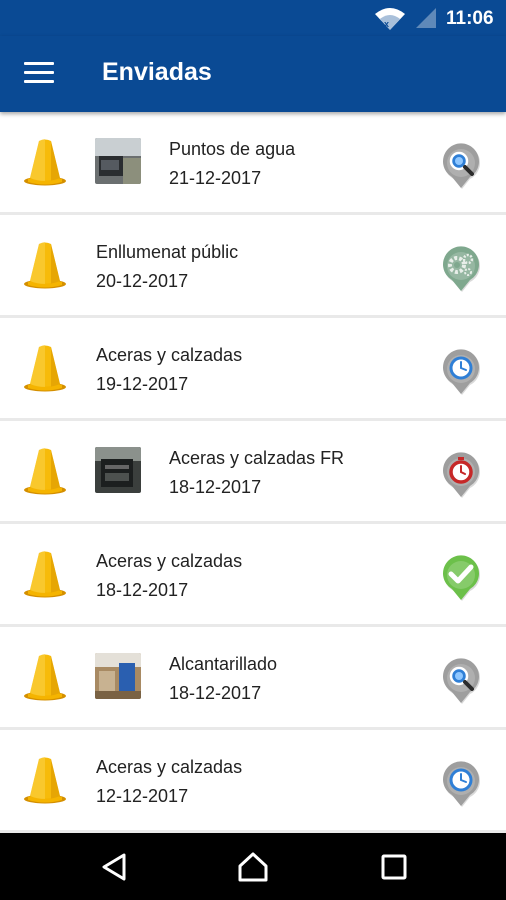  I want to click on list-item: Puntos de agua 21-12-2017, so click(253, 163).